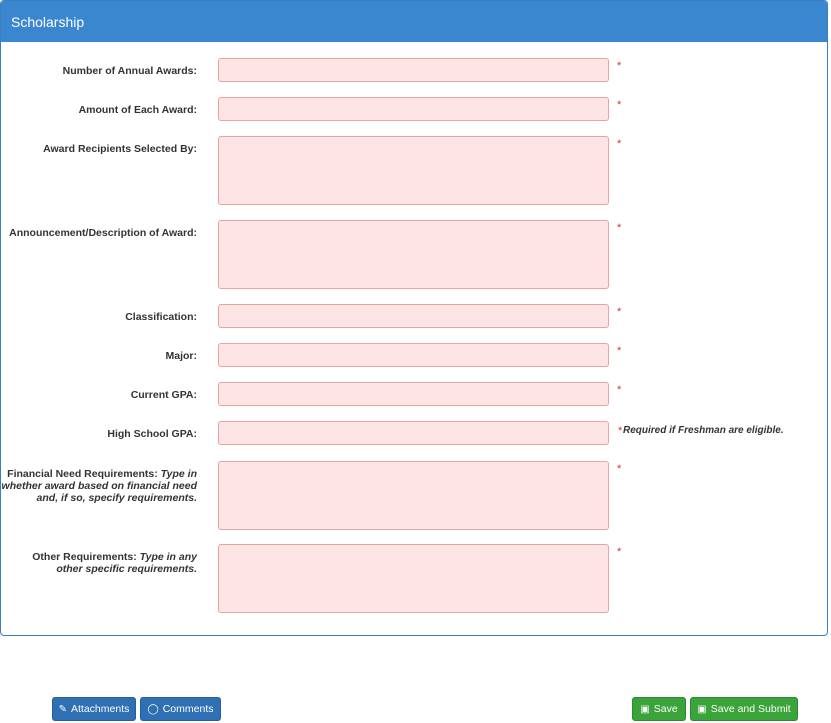  I want to click on attachments-label: Attachments, so click(100, 709).